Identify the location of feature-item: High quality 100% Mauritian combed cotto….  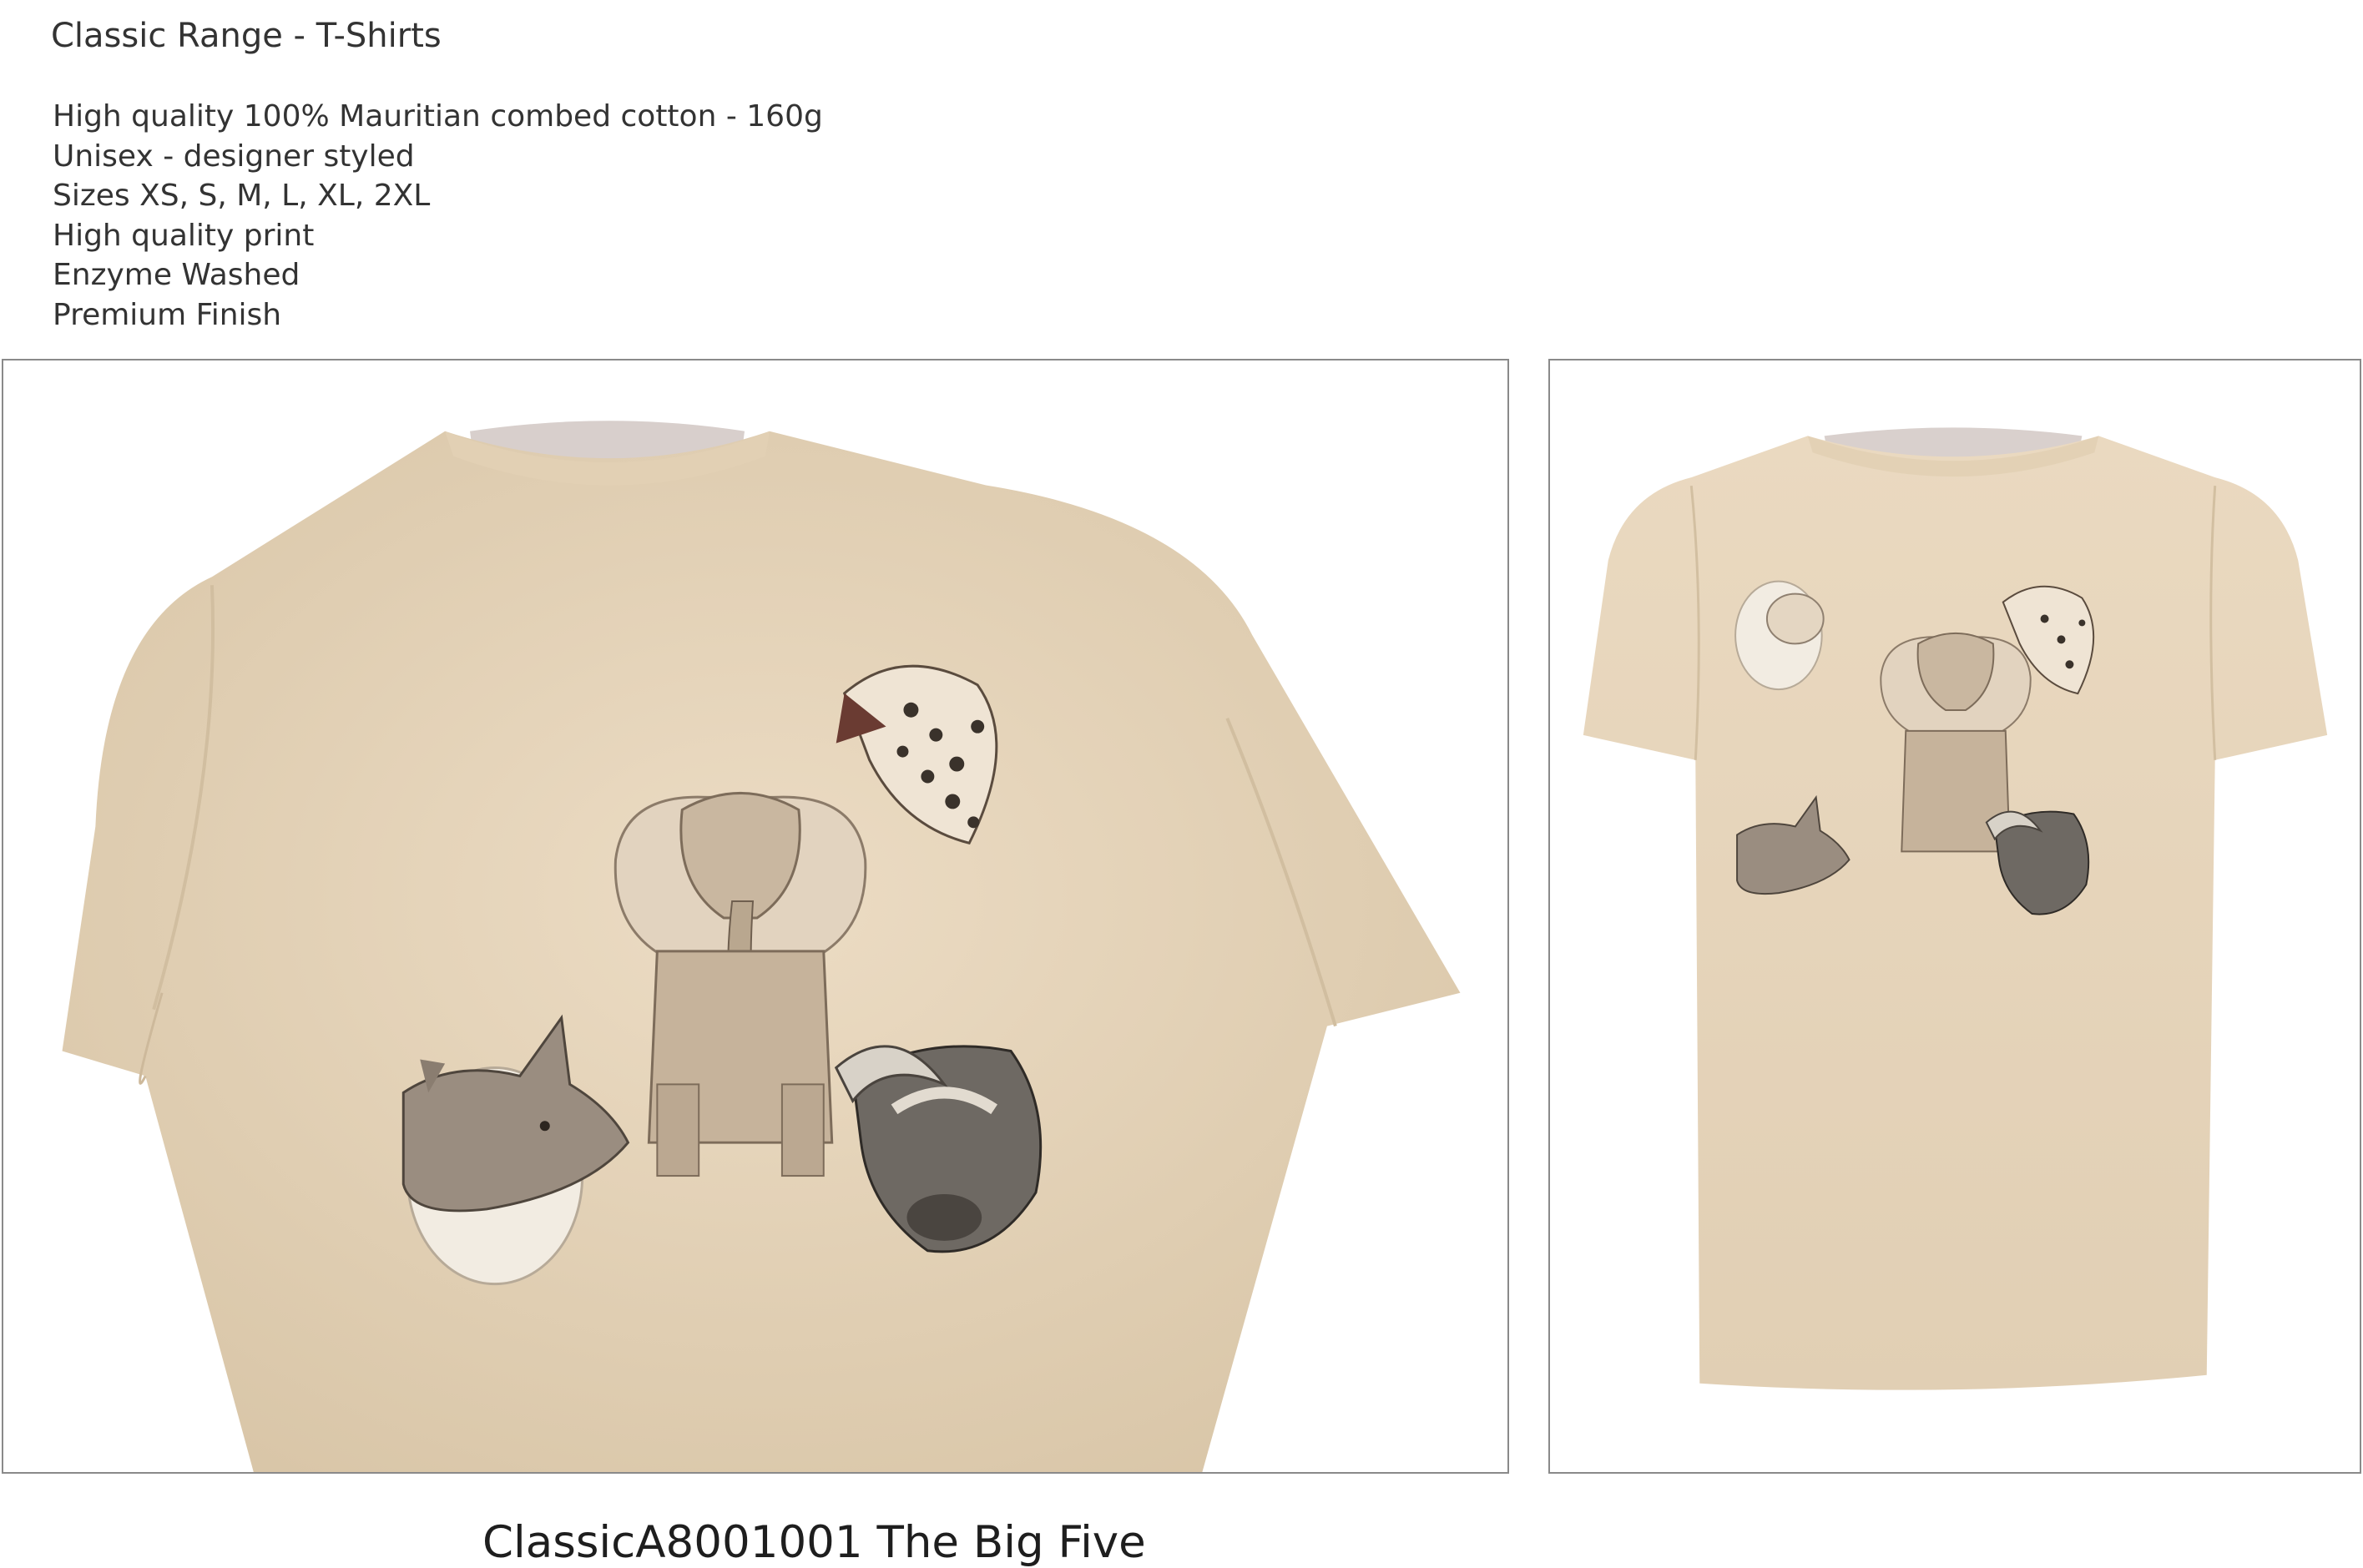
(438, 116).